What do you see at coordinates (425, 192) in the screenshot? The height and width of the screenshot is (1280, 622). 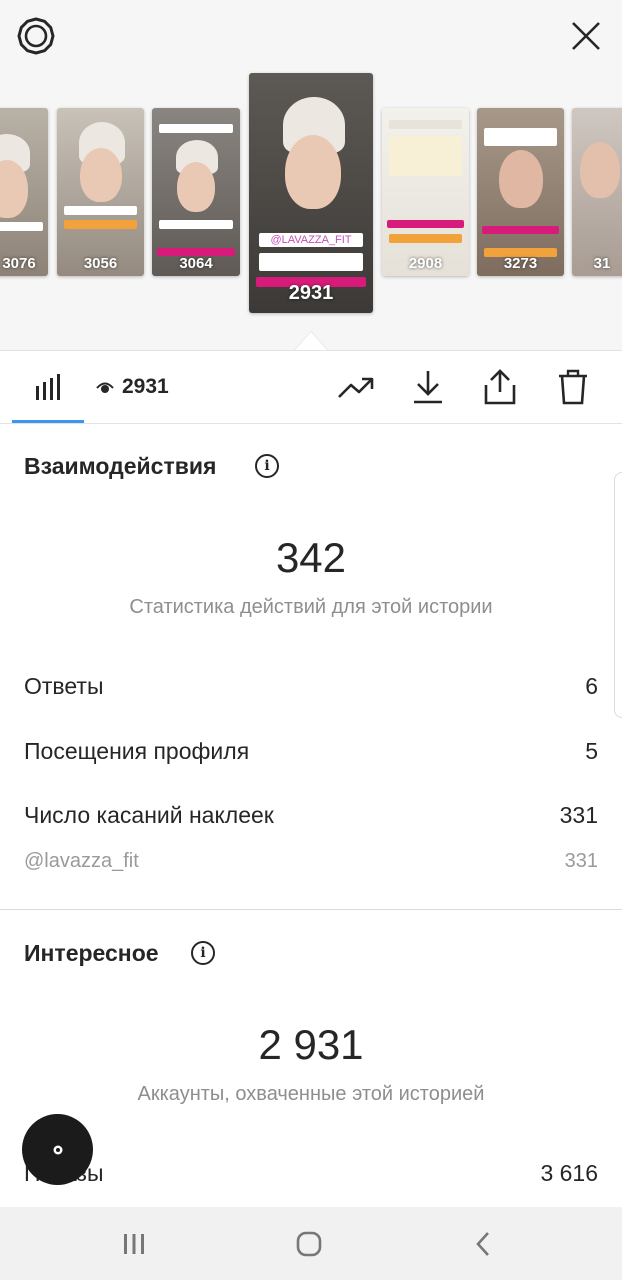 I see `story-thumbnail: 2908` at bounding box center [425, 192].